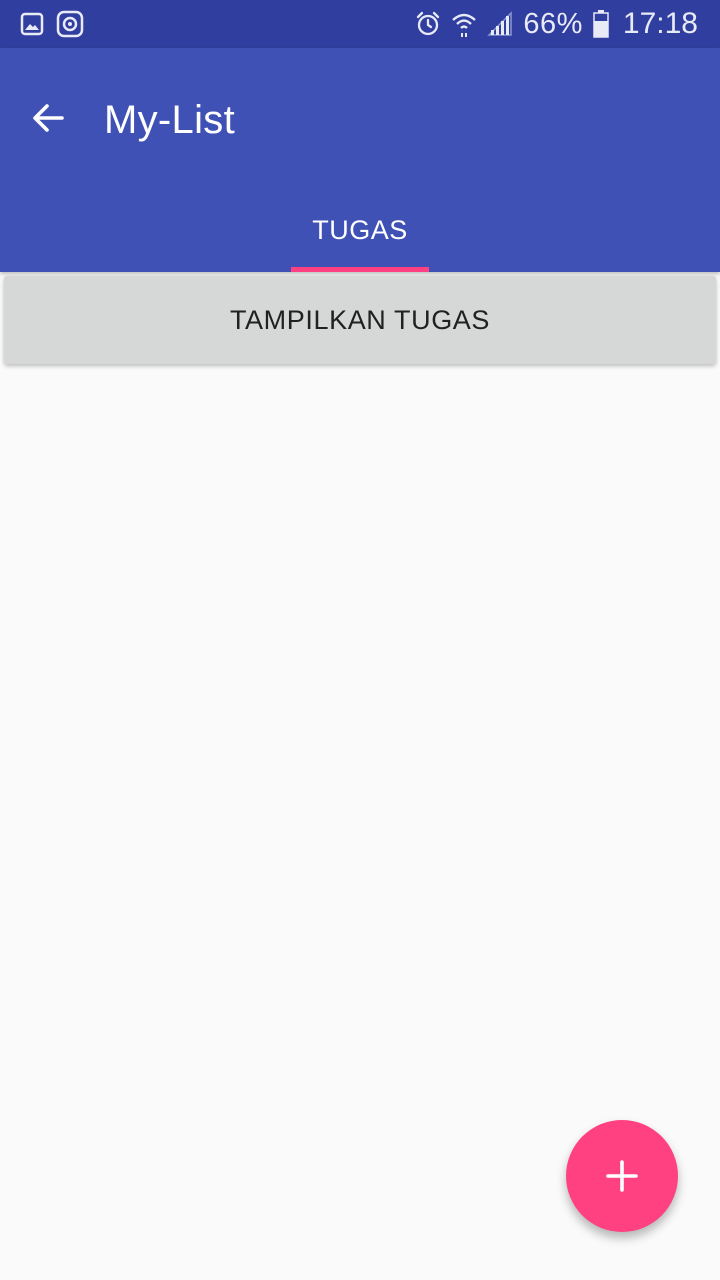  I want to click on status-right-icons: 66% 17:18, so click(556, 24).